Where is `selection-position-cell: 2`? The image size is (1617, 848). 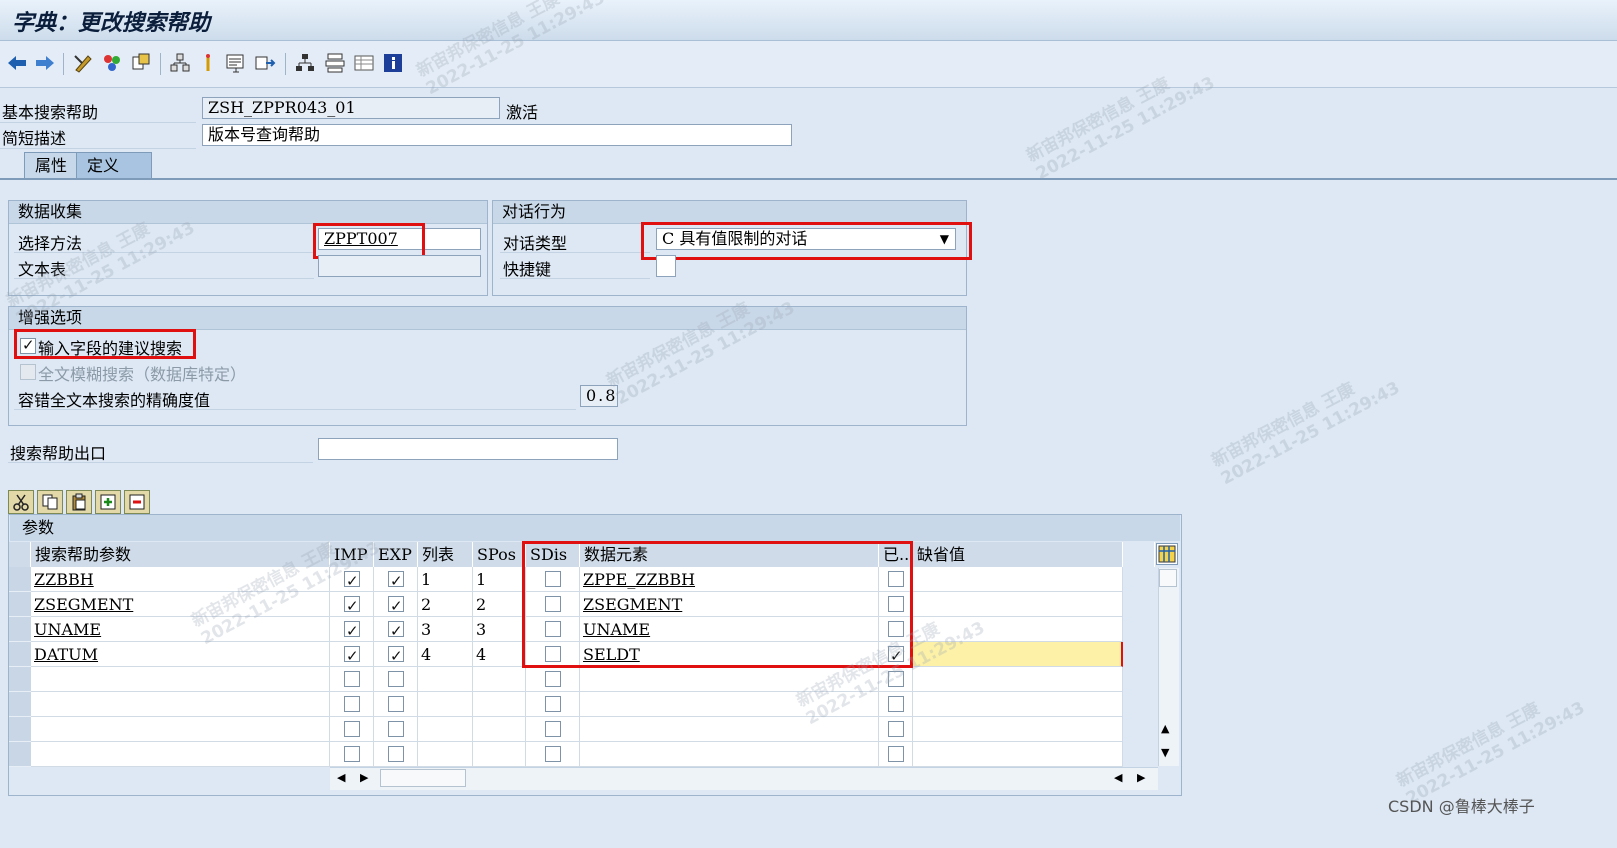
selection-position-cell: 2 is located at coordinates (499, 604).